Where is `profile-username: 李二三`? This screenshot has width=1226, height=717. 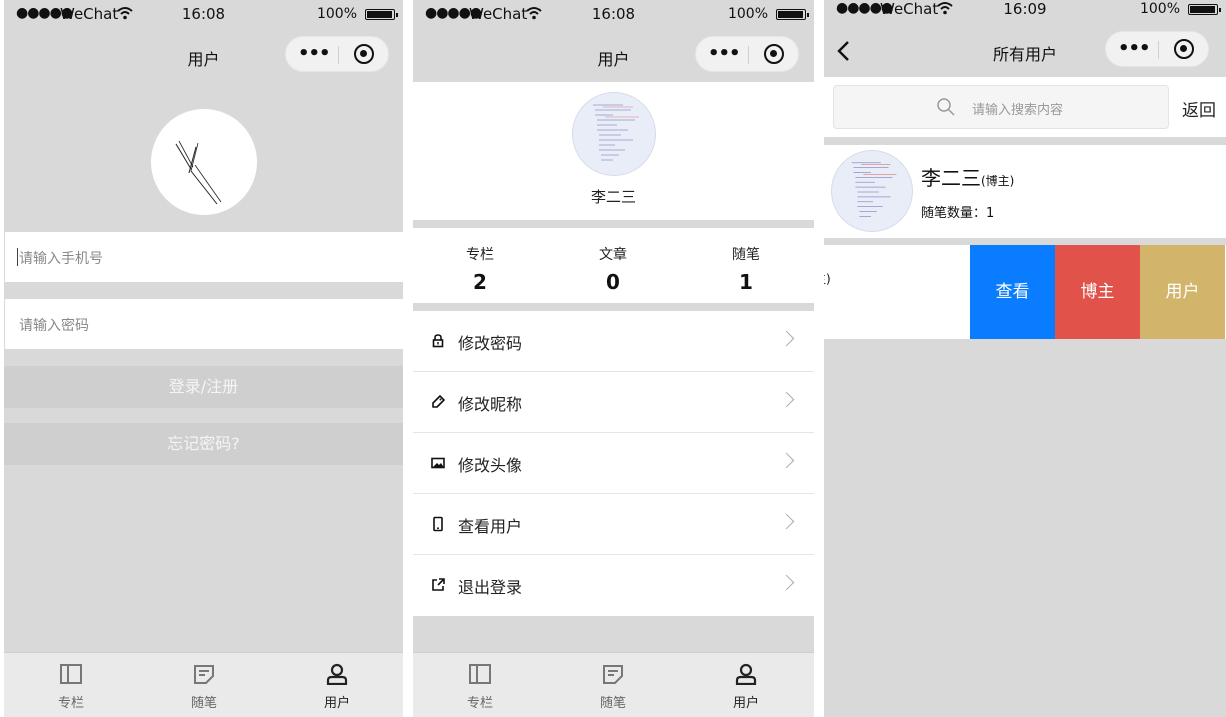 profile-username: 李二三 is located at coordinates (613, 197).